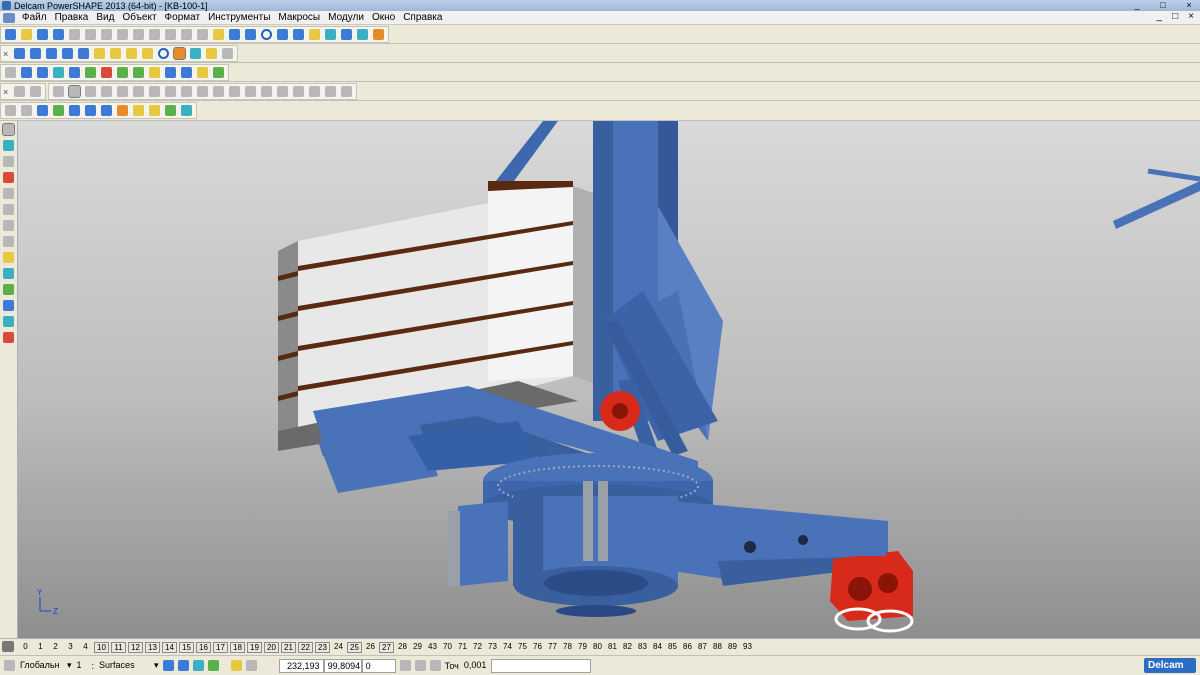  Describe the element at coordinates (170, 110) in the screenshot. I see `surface-offset-icon` at that location.